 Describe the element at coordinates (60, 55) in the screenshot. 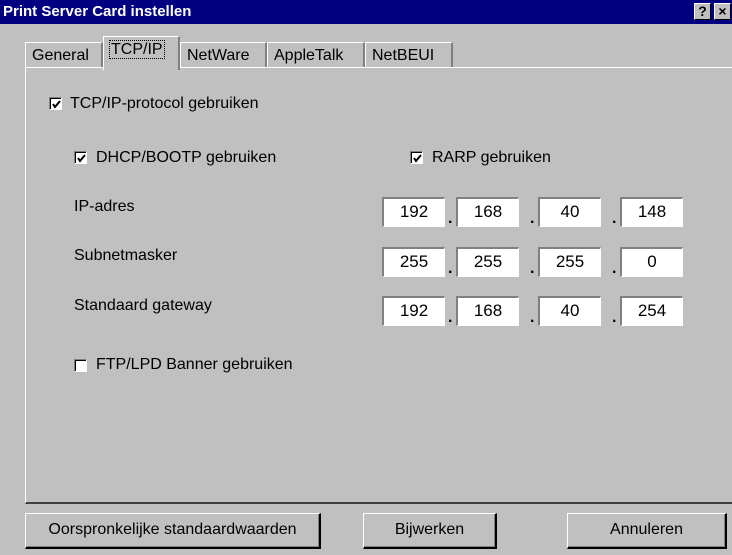

I see `tab-general-label: General` at that location.